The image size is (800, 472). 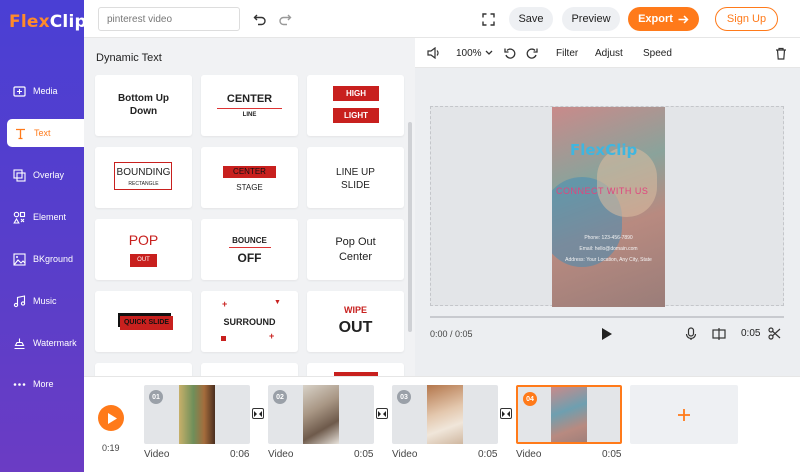 I want to click on template-line: CENTER, so click(x=249, y=172).